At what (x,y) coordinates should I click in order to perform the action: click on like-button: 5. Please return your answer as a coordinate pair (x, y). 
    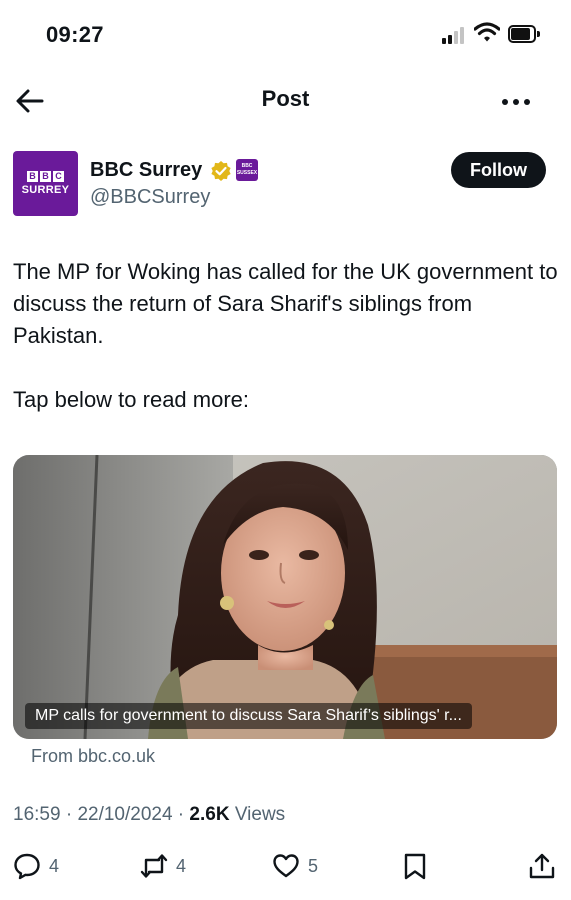
    Looking at the image, I should click on (295, 866).